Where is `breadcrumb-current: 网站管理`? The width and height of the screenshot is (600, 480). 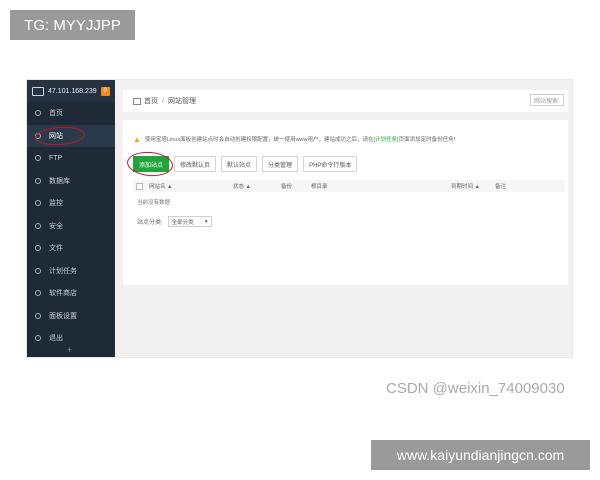
breadcrumb-current: 网站管理 is located at coordinates (181, 101).